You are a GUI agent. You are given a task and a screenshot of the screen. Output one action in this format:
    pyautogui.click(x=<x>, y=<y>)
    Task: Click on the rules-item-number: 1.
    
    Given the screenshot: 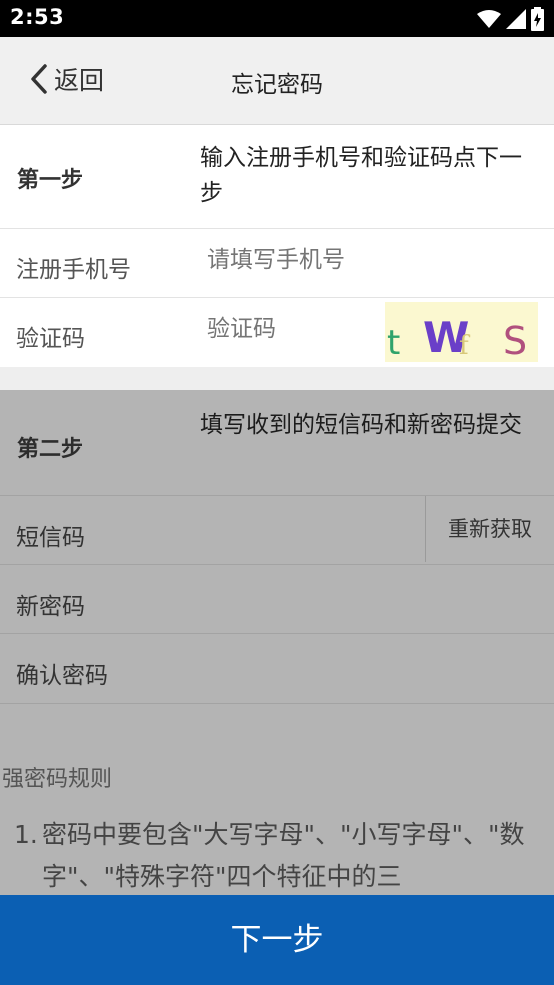 What is the action you would take?
    pyautogui.click(x=26, y=834)
    